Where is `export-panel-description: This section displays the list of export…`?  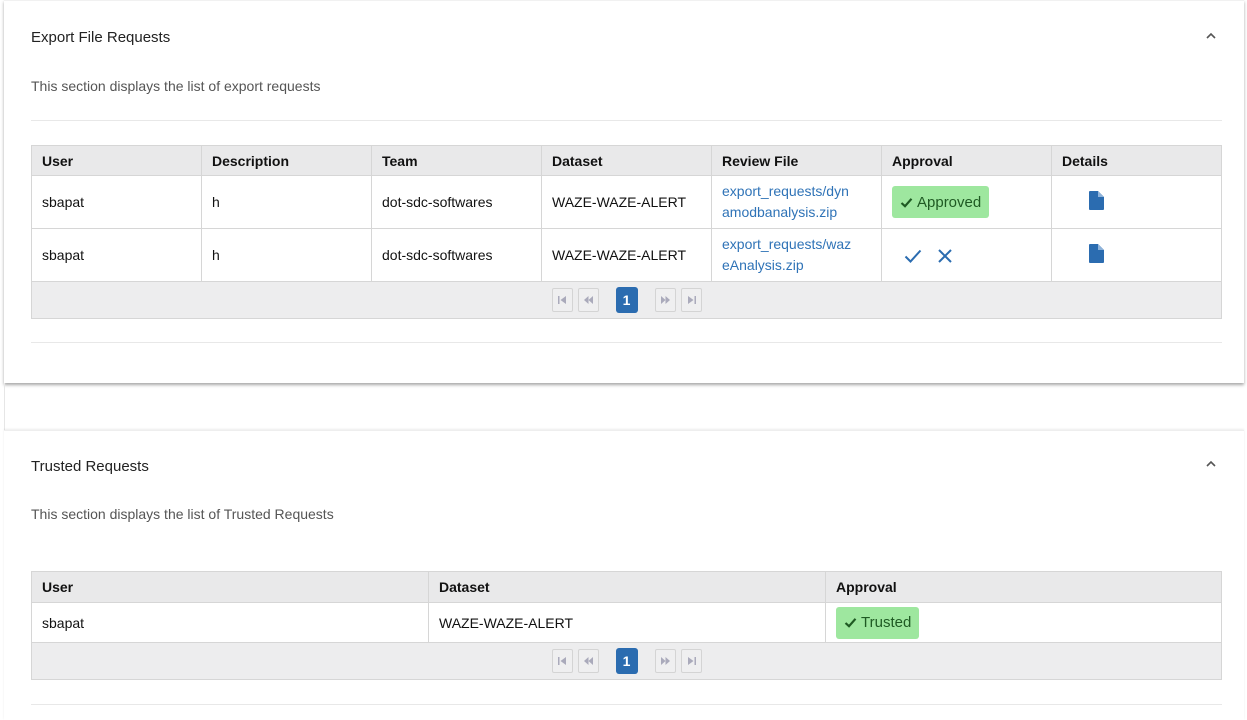 export-panel-description: This section displays the list of export… is located at coordinates (176, 86).